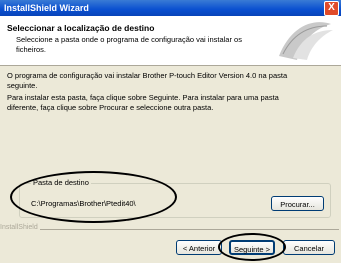  I want to click on annotation-ellipse-destination, so click(93, 197).